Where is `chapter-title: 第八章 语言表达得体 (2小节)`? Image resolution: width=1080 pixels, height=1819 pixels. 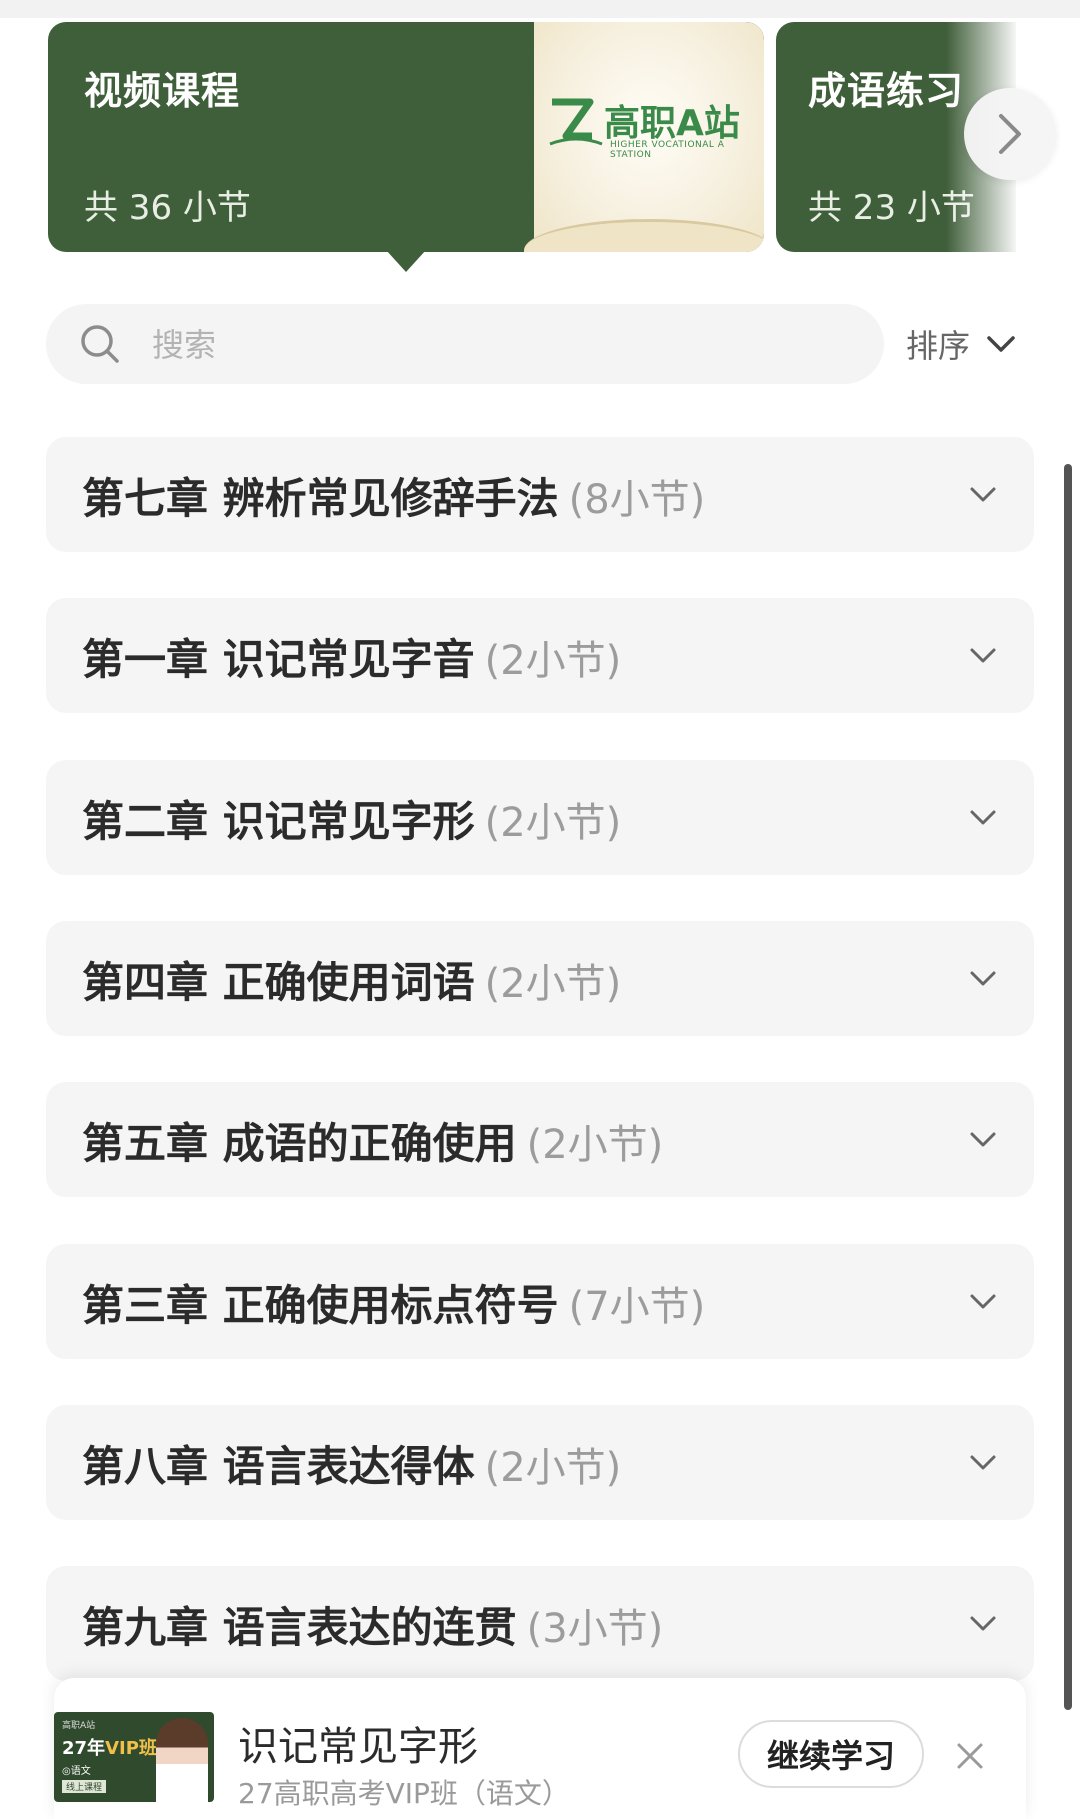
chapter-title: 第八章 语言表达得体 (2小节) is located at coordinates (352, 1466).